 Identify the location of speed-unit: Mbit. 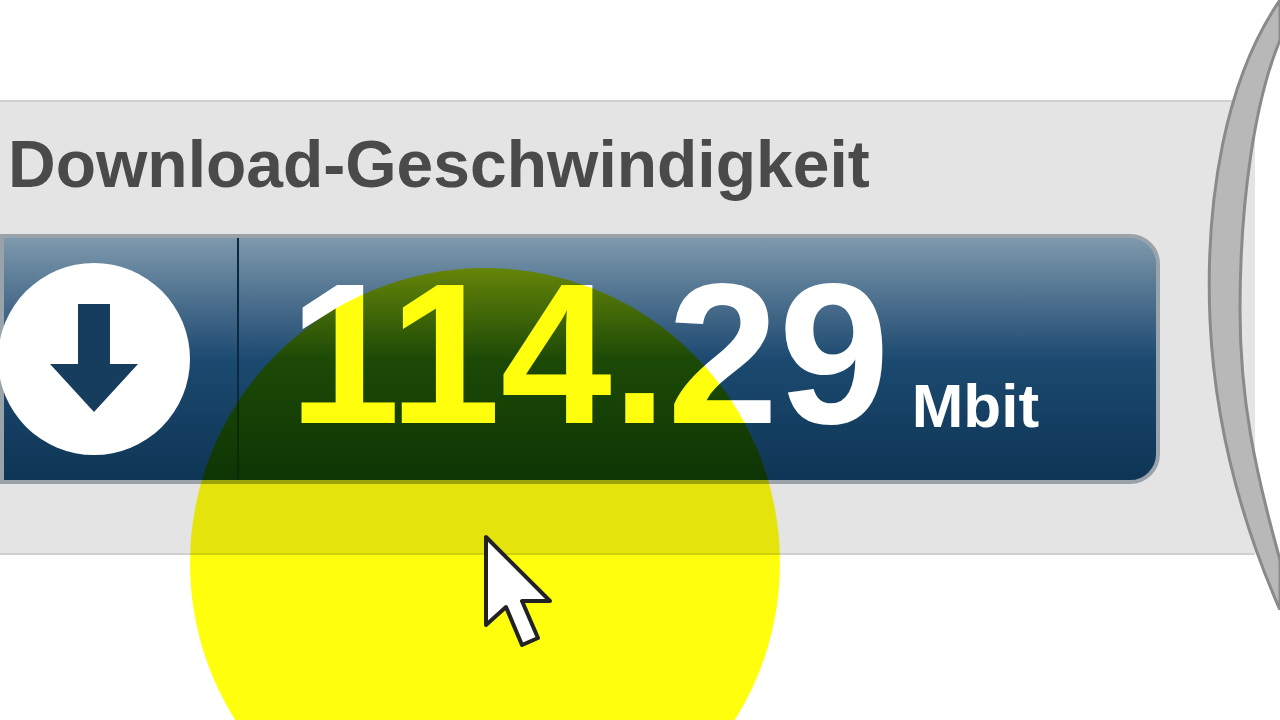
(975, 406).